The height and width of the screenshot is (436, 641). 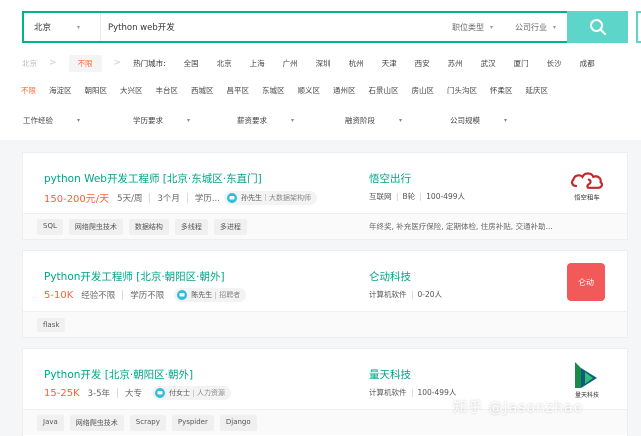 I want to click on filter-label: 学历要求, so click(x=148, y=120).